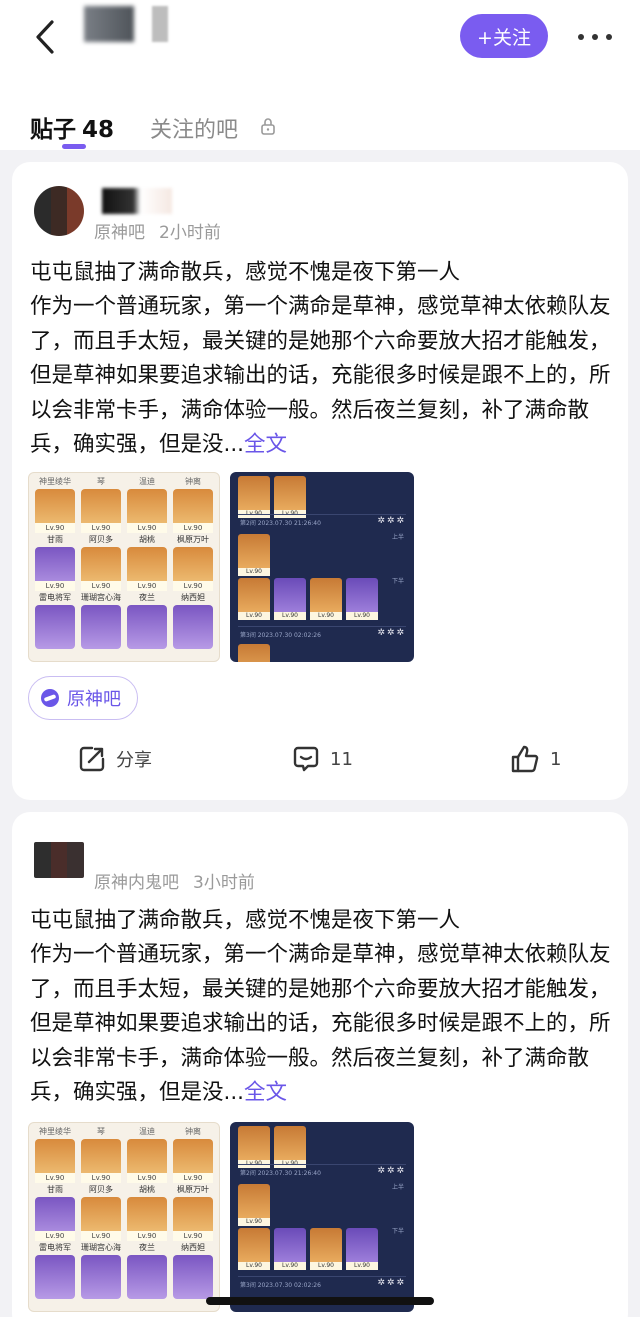 This screenshot has width=640, height=1317. What do you see at coordinates (322, 759) in the screenshot?
I see `comment-button: 11` at bounding box center [322, 759].